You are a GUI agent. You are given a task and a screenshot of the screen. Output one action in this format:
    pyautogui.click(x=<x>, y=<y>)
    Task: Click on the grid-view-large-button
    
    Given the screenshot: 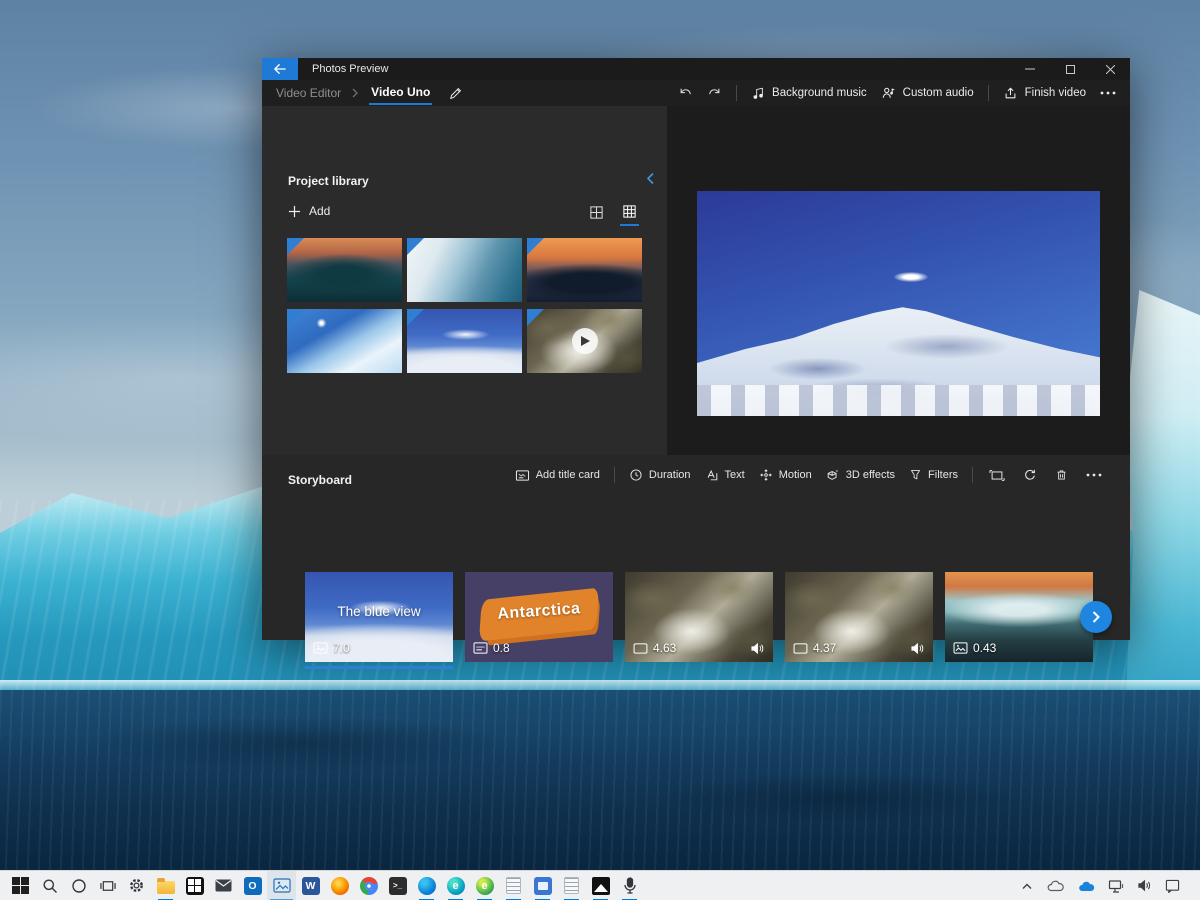 What is the action you would take?
    pyautogui.click(x=629, y=214)
    